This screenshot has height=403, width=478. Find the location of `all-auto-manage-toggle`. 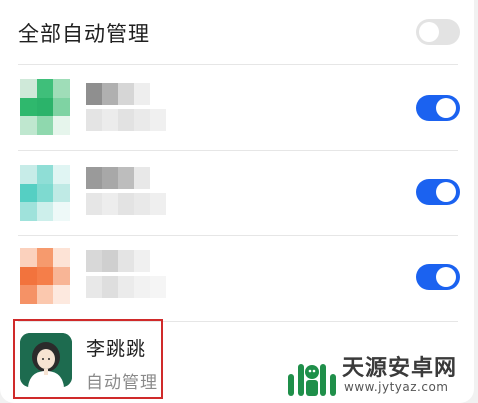

all-auto-manage-toggle is located at coordinates (438, 32).